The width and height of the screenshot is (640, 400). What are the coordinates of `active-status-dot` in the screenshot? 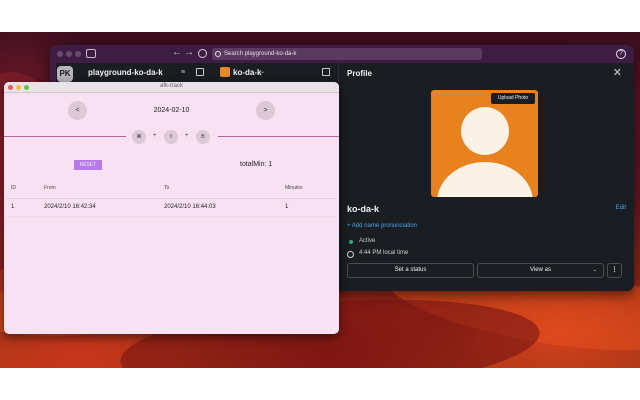 It's located at (351, 242).